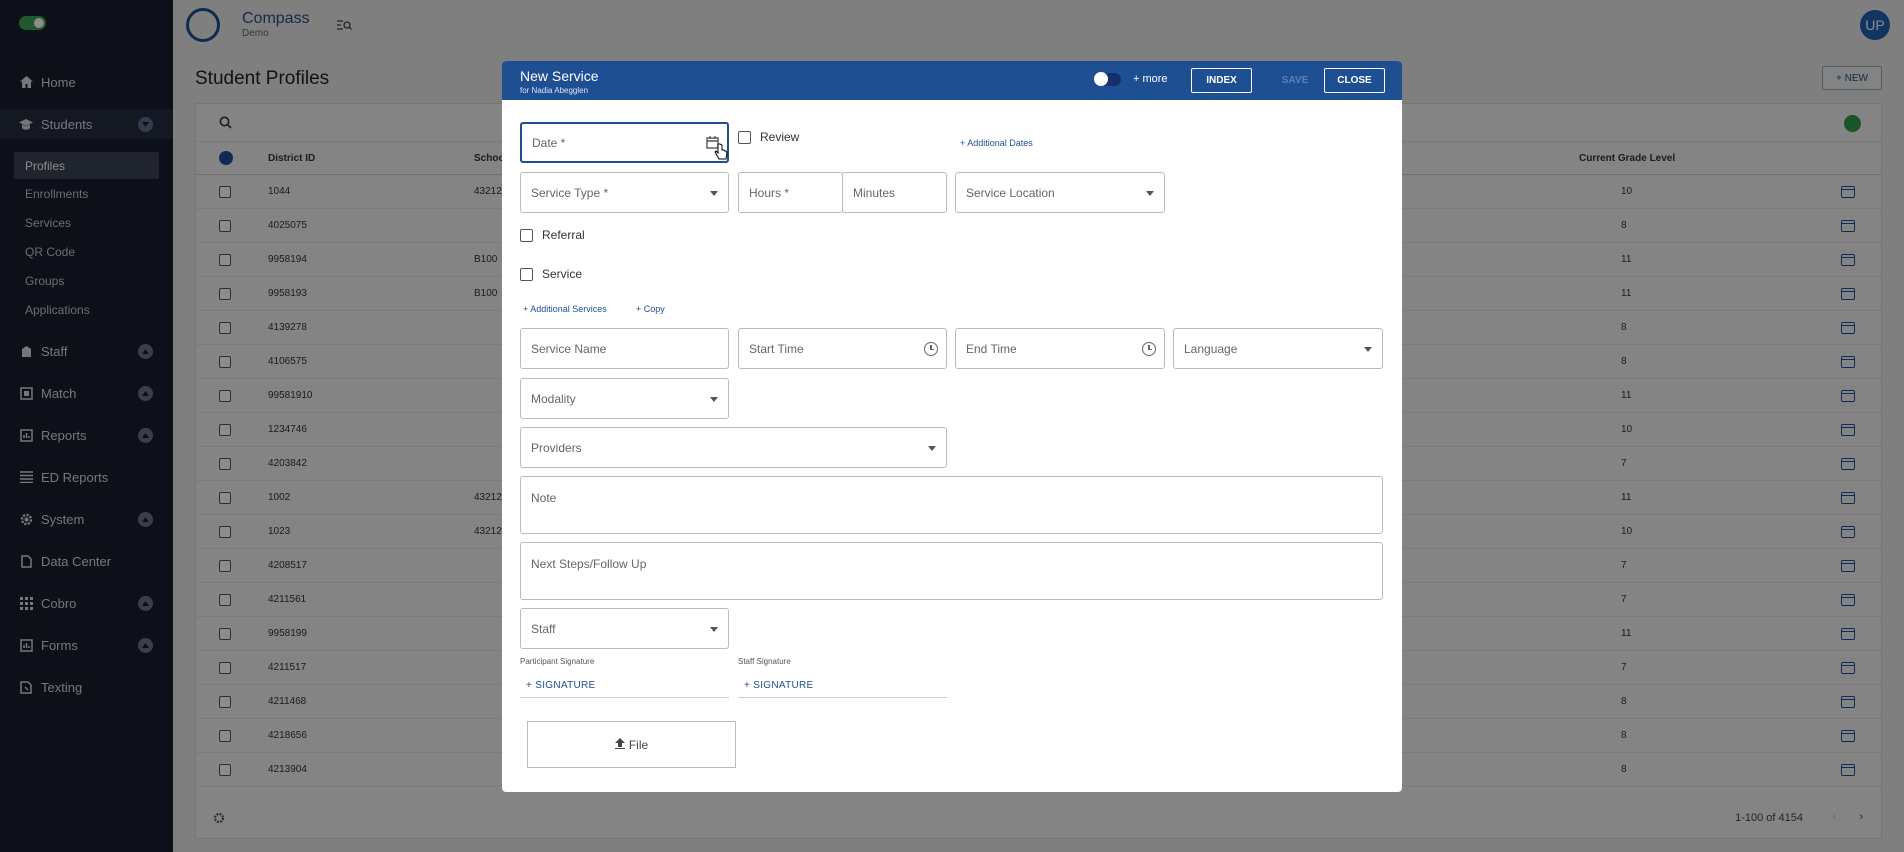 The width and height of the screenshot is (1904, 852). I want to click on service-checkbox: Service, so click(551, 274).